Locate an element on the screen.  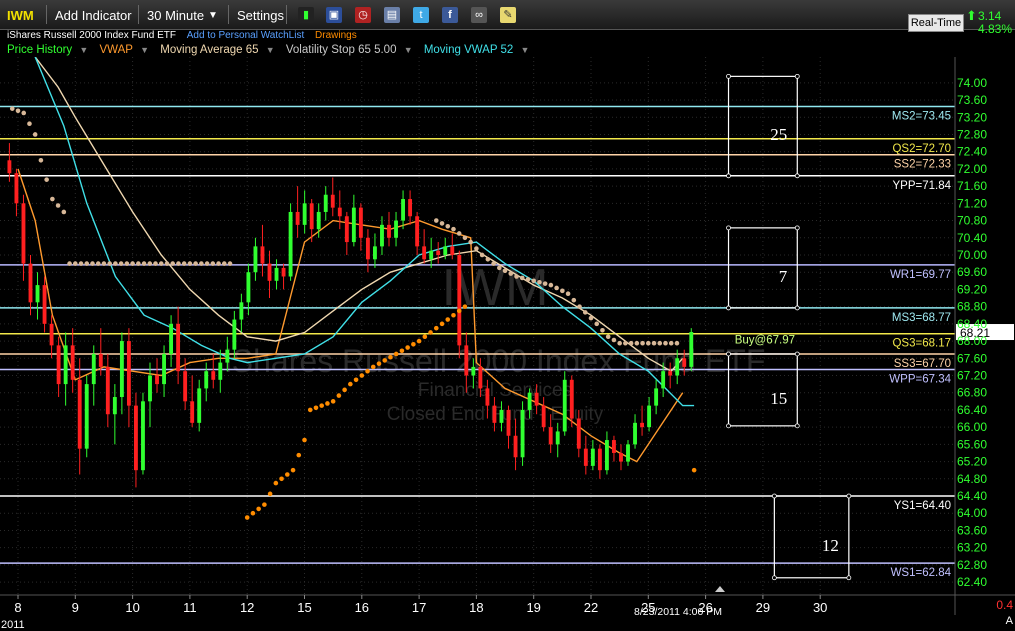
bar-chart-icon: ▮ is located at coordinates (306, 15).